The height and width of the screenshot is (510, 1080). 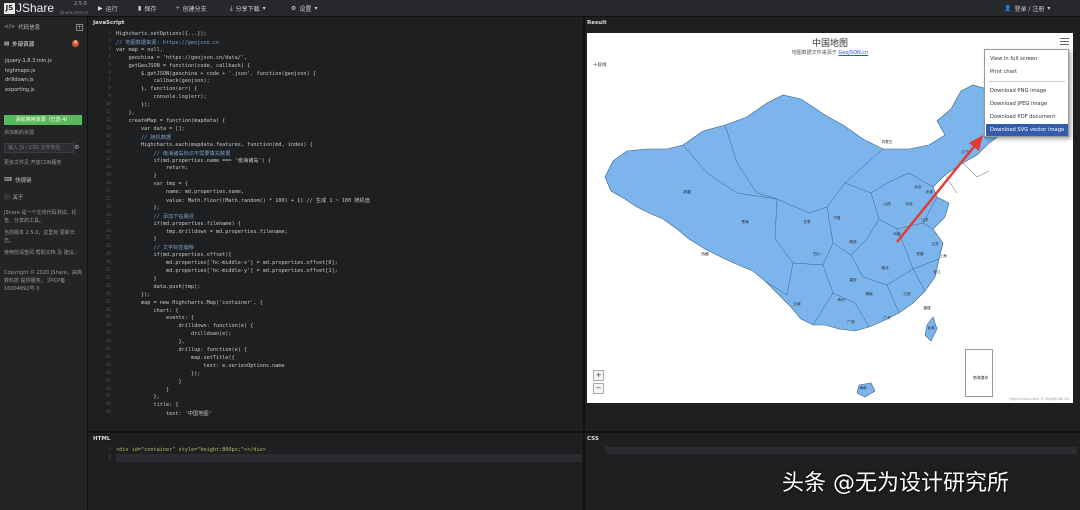 What do you see at coordinates (28, 61) in the screenshot?
I see `resource-file: jquery-1.8.3.min.js` at bounding box center [28, 61].